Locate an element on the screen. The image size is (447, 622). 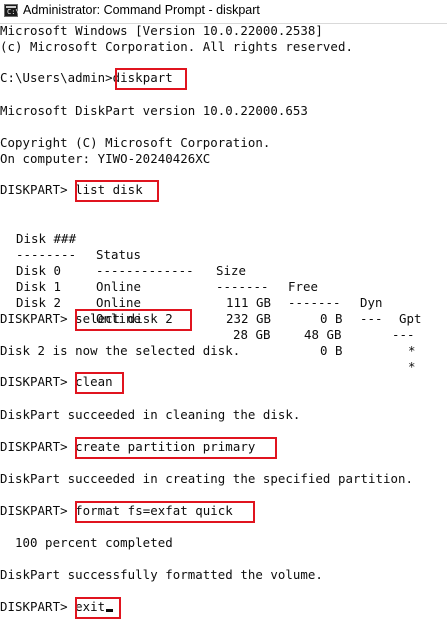
dp-prompt: DISKPART> is located at coordinates (34, 189).